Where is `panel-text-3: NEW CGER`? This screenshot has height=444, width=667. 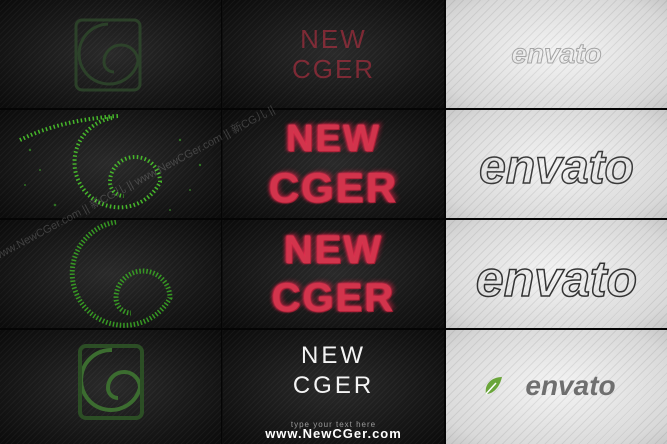
panel-text-3: NEW CGER is located at coordinates (333, 274).